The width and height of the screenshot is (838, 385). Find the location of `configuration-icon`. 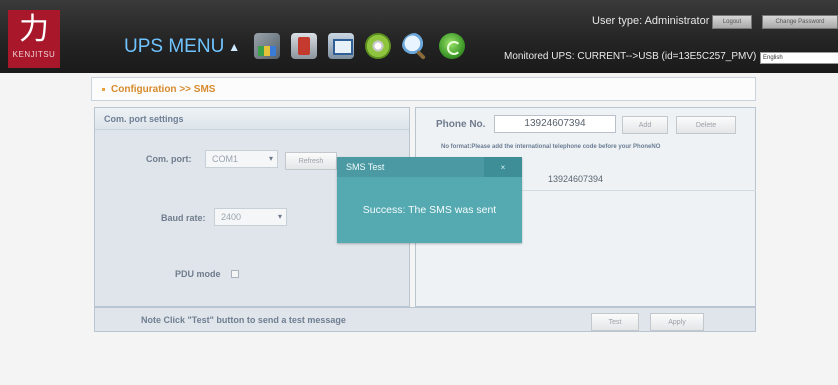

configuration-icon is located at coordinates (341, 46).